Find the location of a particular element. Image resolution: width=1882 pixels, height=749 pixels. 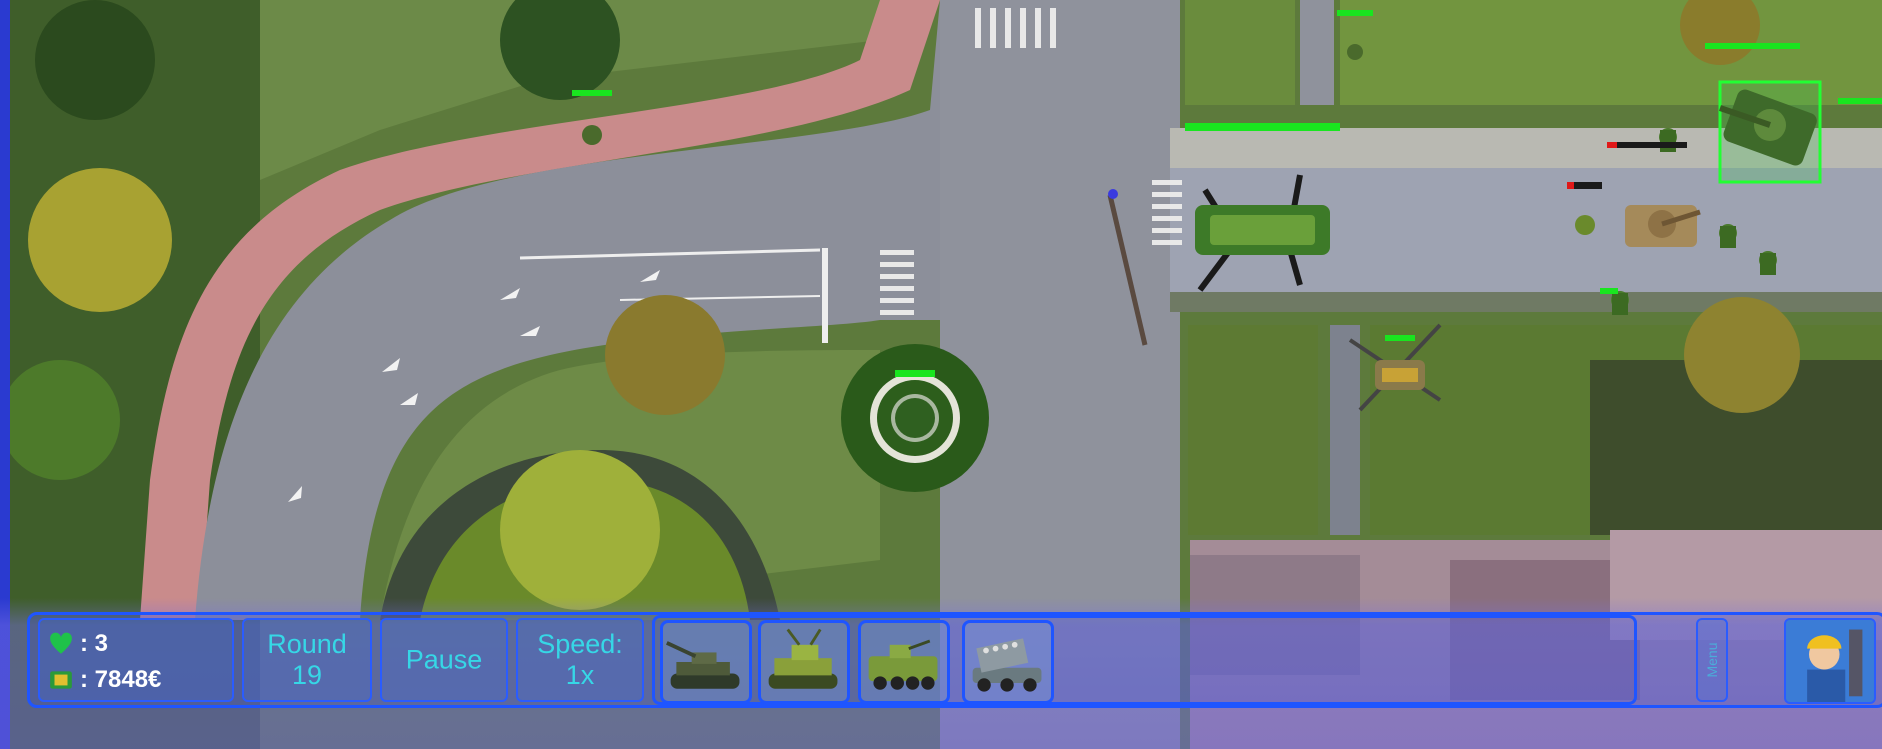

advisor-portrait is located at coordinates (1830, 661).